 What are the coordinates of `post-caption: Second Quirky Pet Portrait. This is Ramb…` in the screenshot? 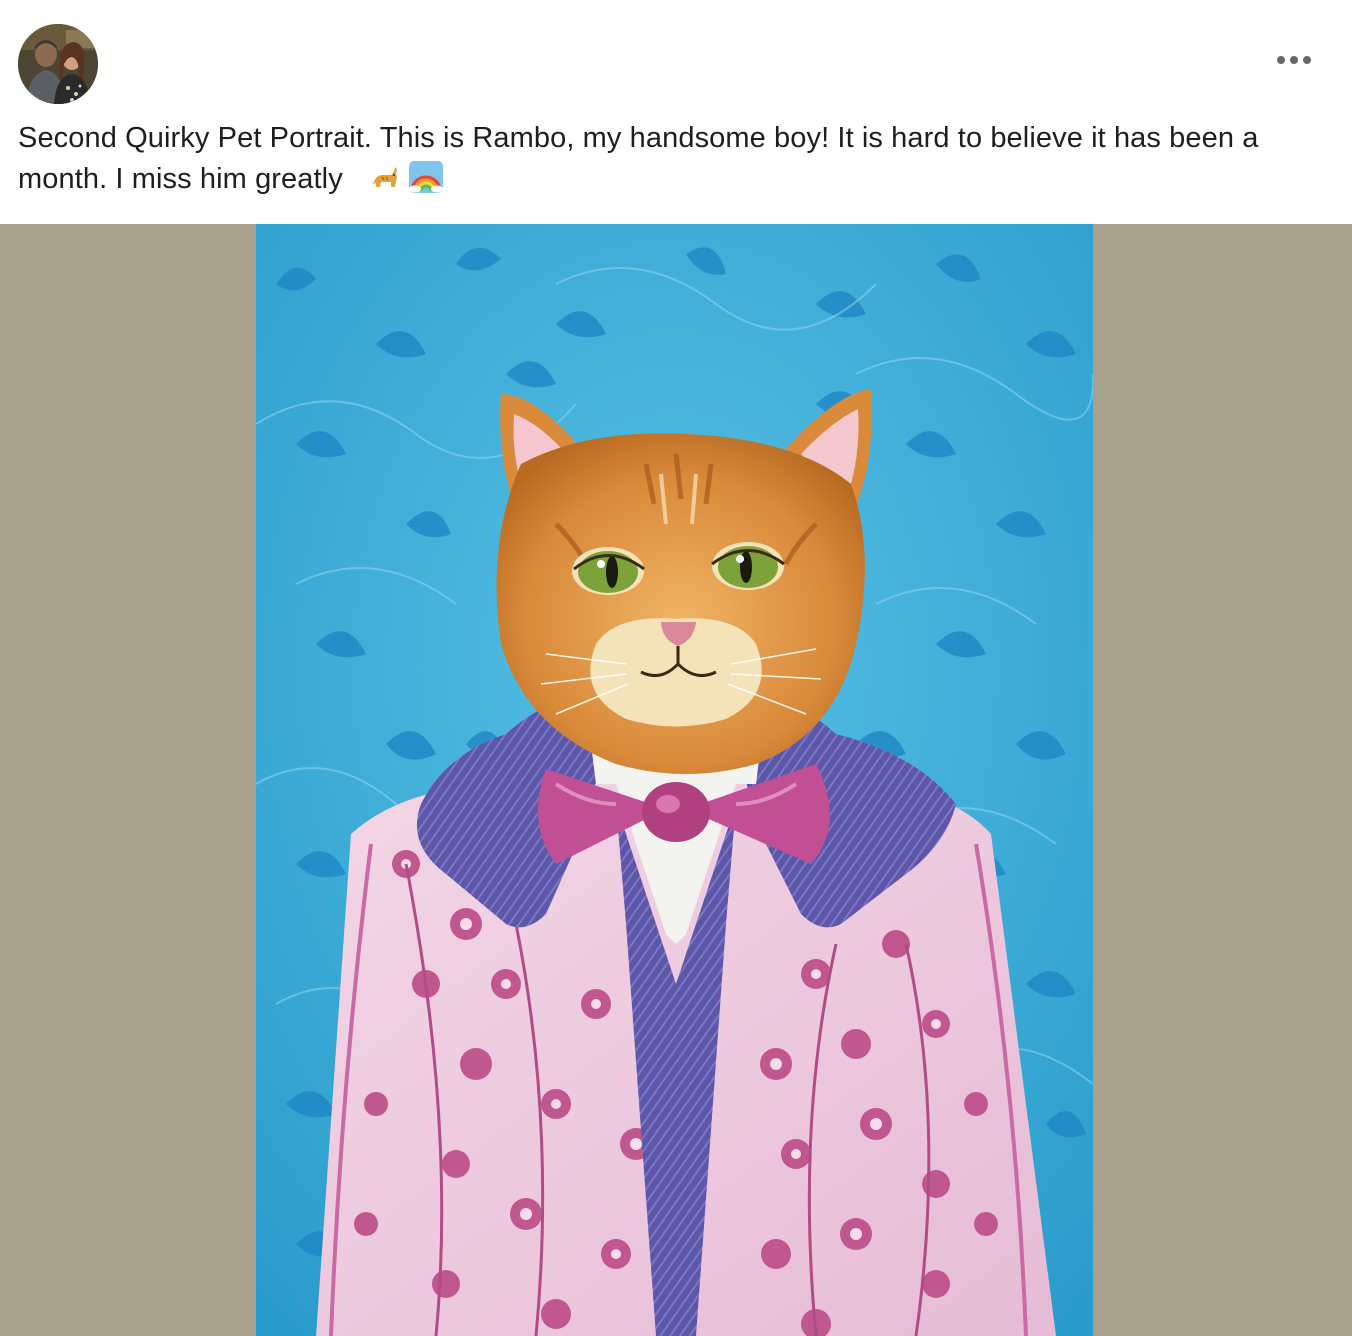 It's located at (676, 161).